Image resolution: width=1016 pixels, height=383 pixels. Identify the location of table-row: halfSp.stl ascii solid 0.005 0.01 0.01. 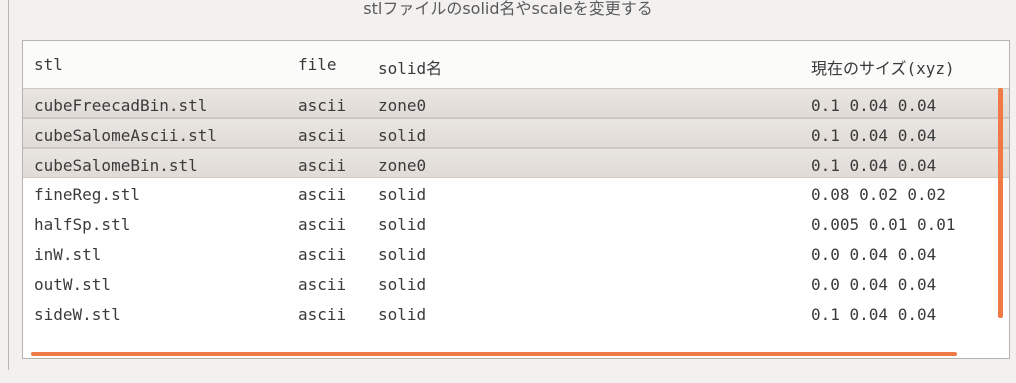
(516, 223).